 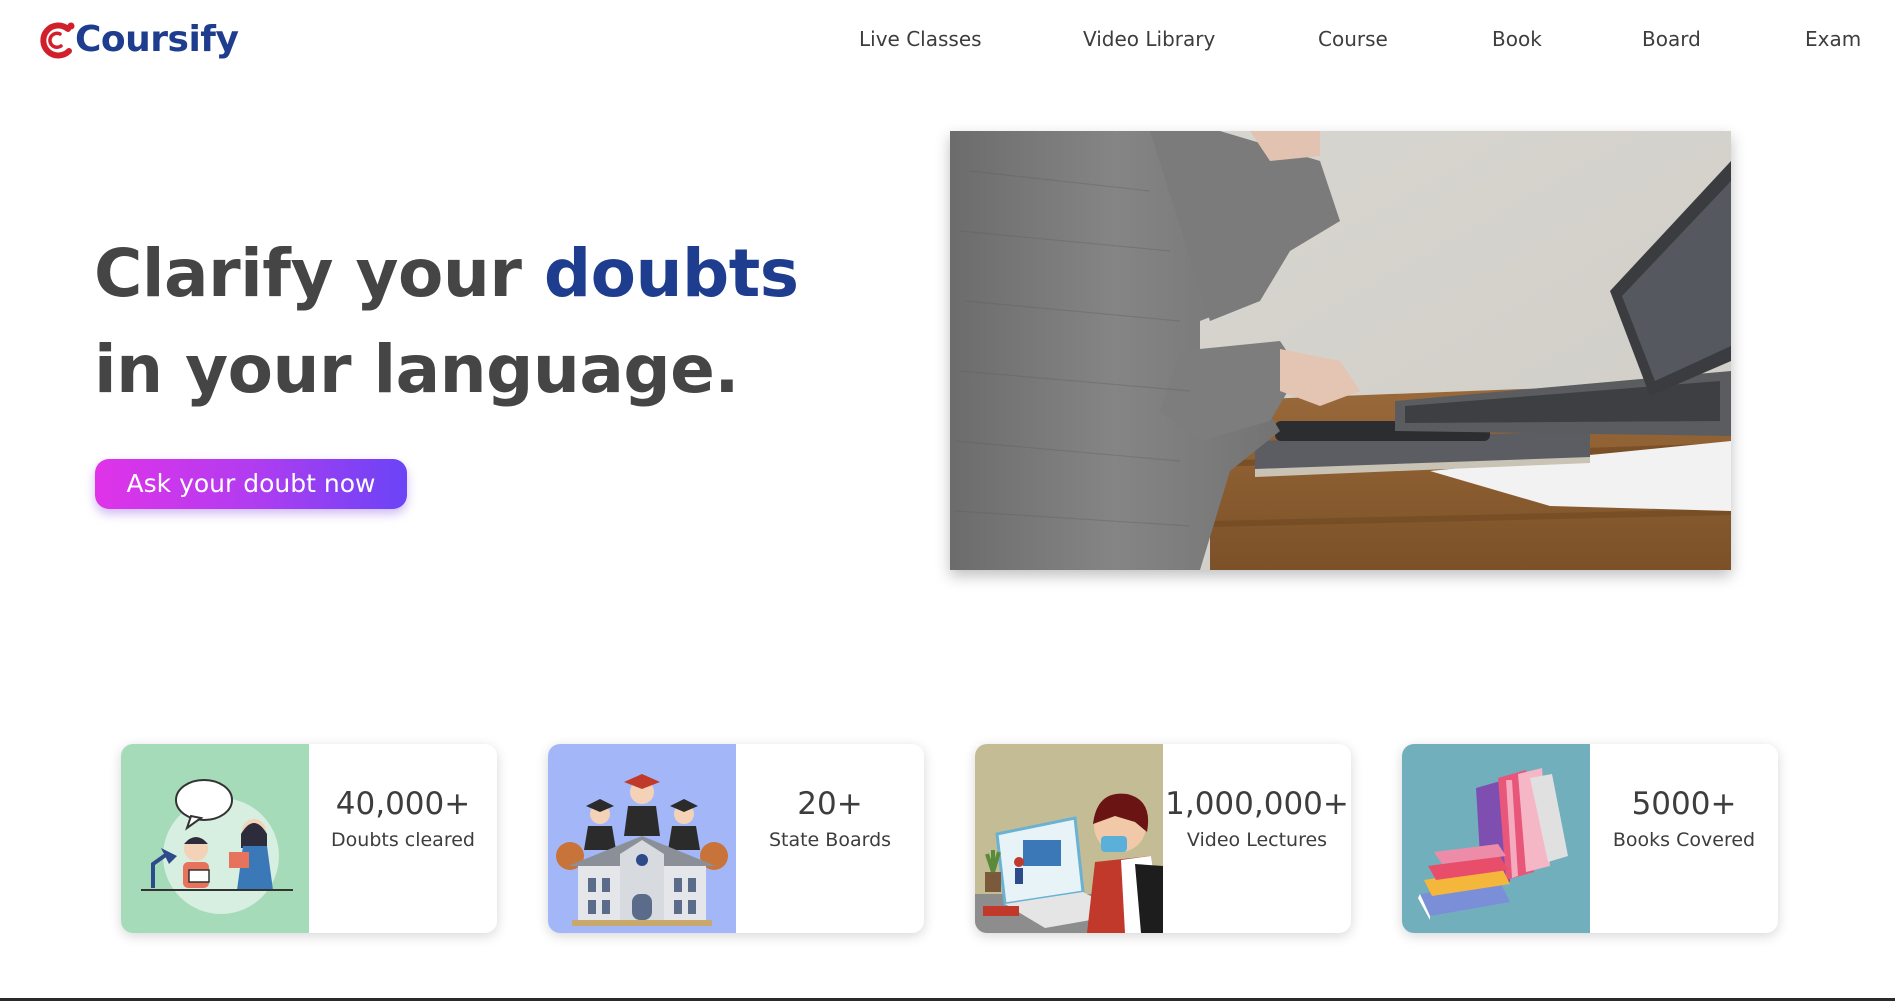 What do you see at coordinates (1496, 838) in the screenshot?
I see `books-stack-illustration` at bounding box center [1496, 838].